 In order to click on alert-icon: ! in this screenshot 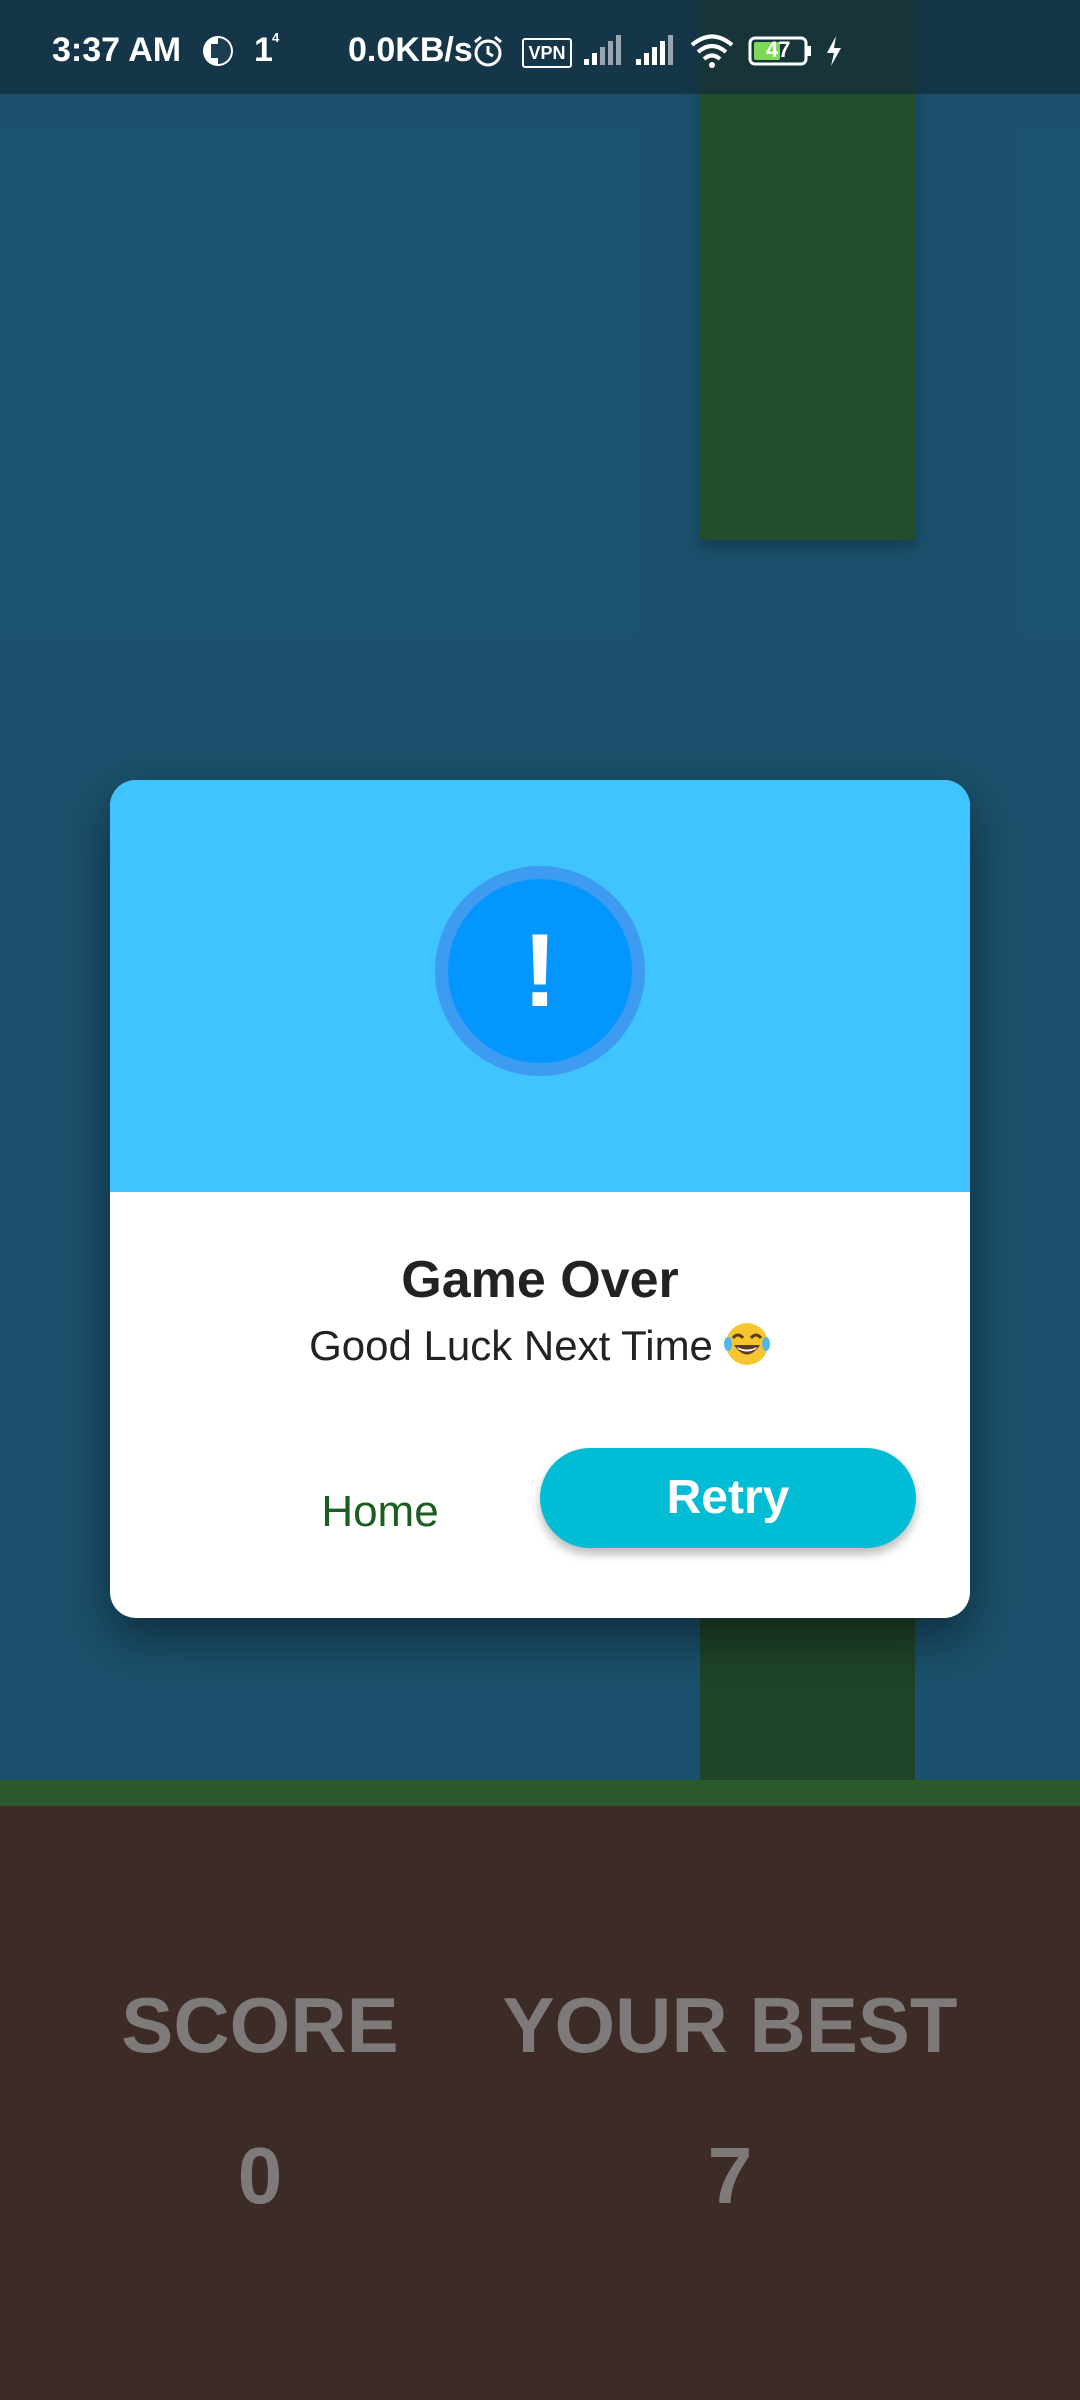, I will do `click(540, 971)`.